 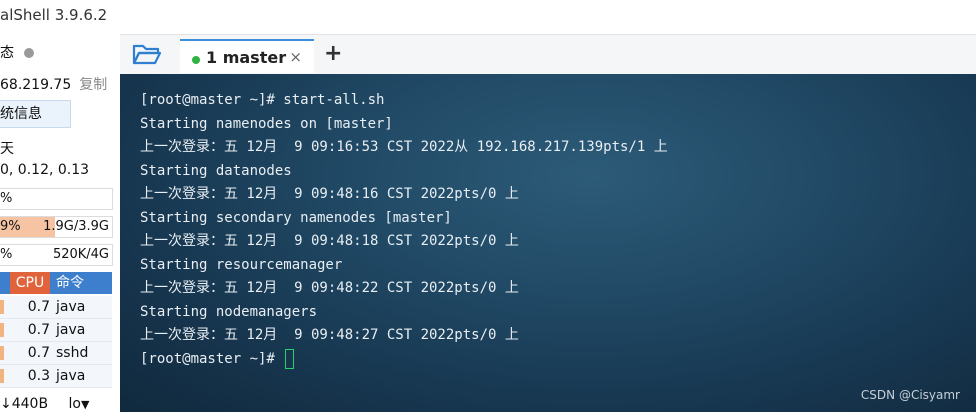 What do you see at coordinates (80, 254) in the screenshot?
I see `swap-meter-usage: 520K/4G` at bounding box center [80, 254].